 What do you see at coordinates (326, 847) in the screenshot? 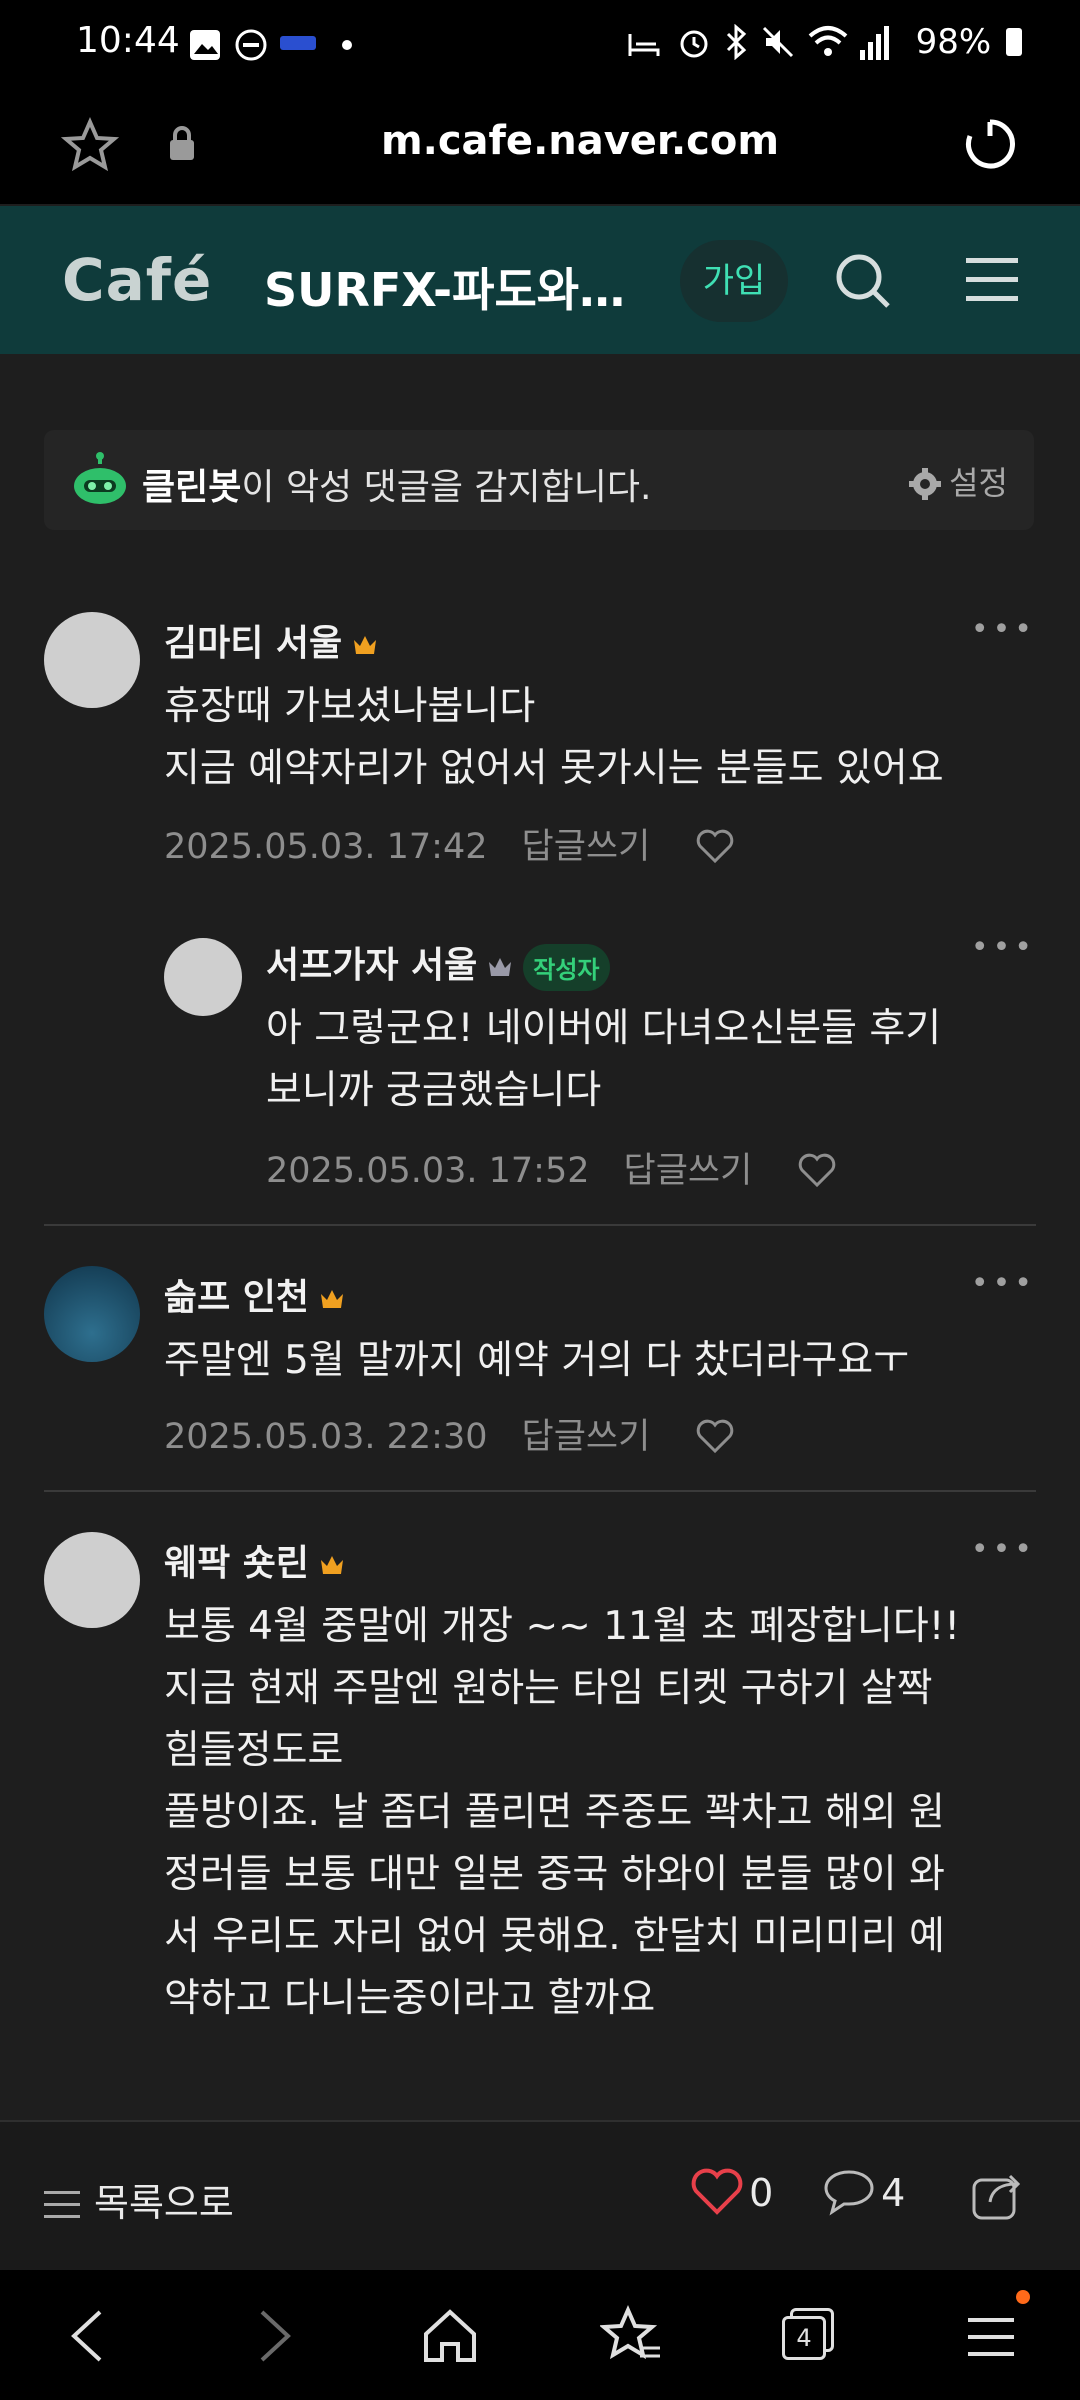
I see `comment-date: 2025.05.03. 17:42` at bounding box center [326, 847].